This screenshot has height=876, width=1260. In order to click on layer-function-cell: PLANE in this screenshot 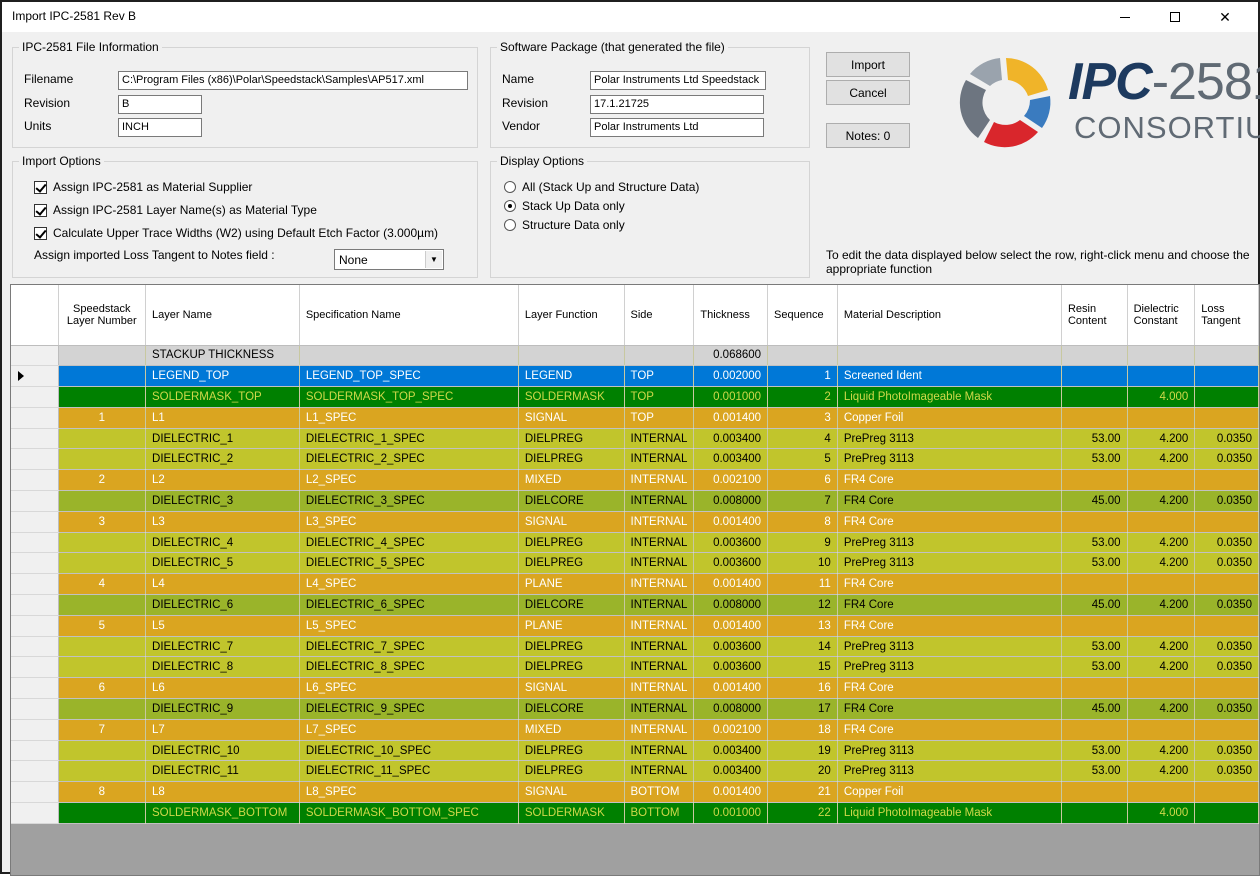, I will do `click(571, 626)`.